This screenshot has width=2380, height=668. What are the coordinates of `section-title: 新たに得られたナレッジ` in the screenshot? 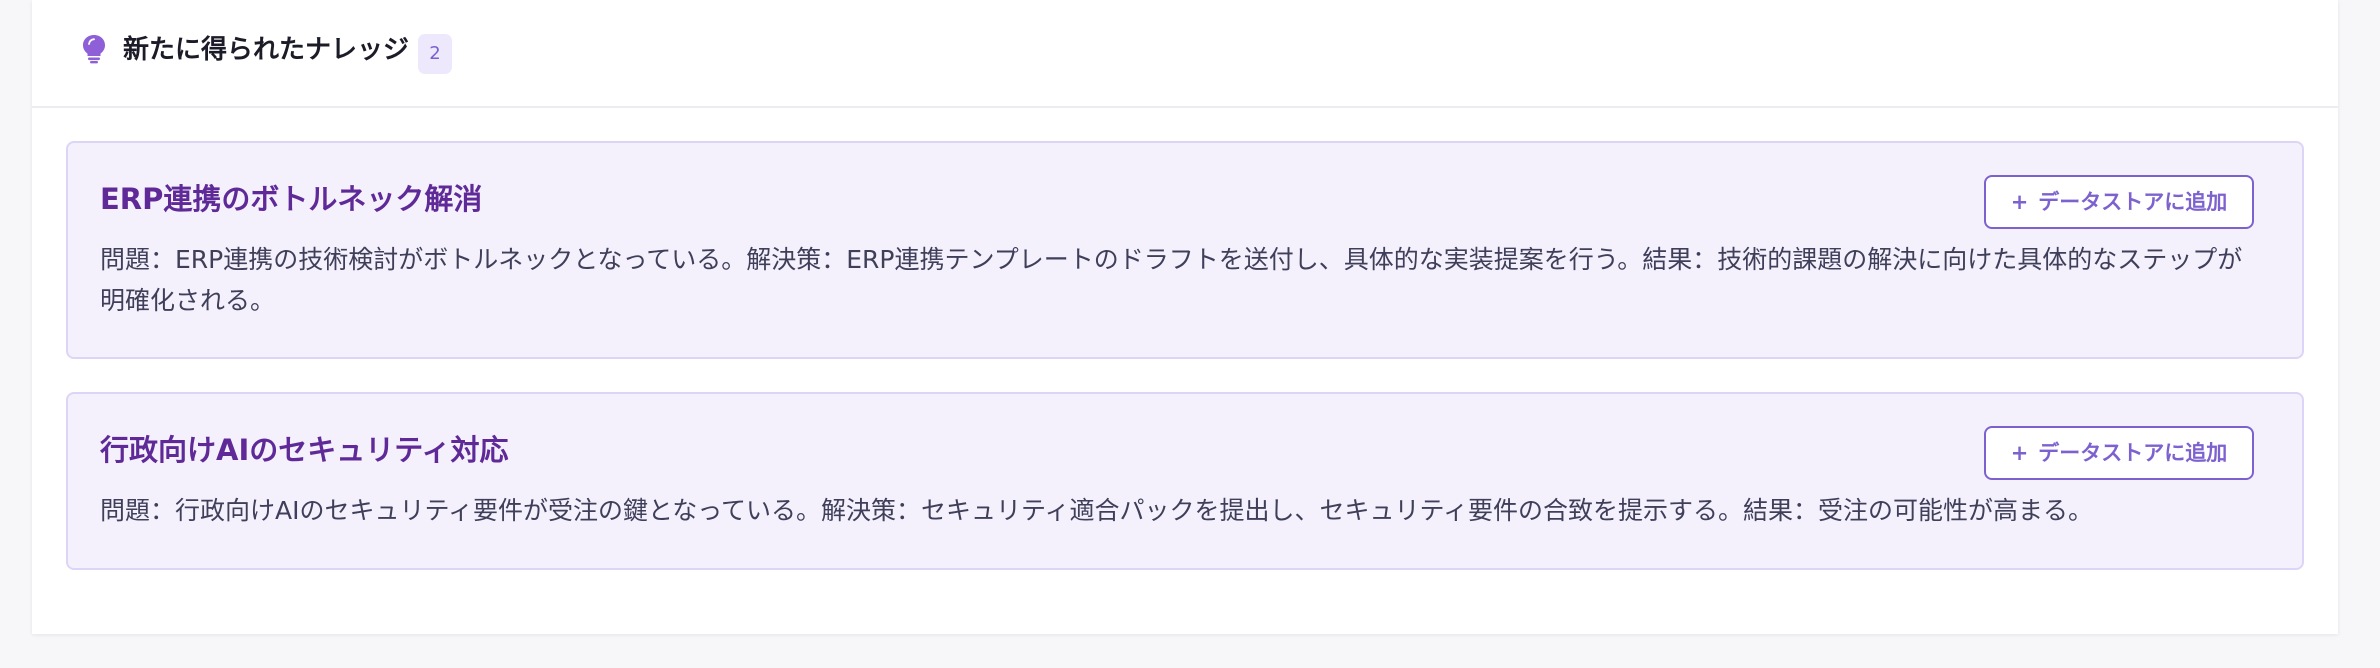 It's located at (266, 50).